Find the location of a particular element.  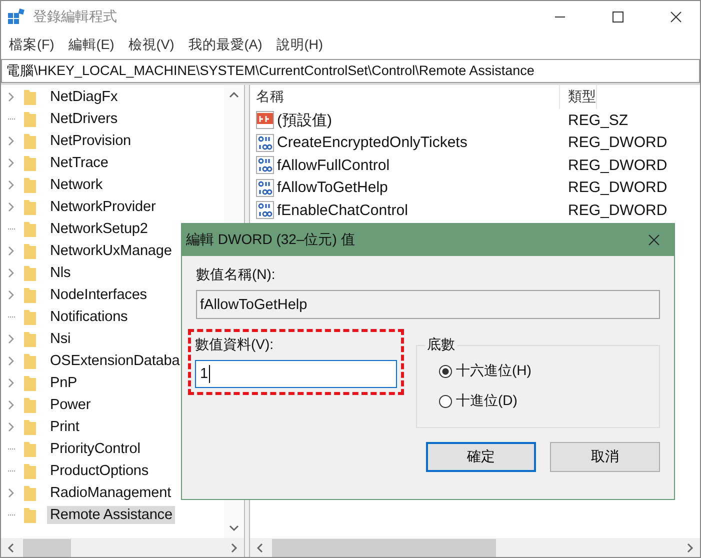

window-title: 登錄編輯程式 is located at coordinates (75, 17).